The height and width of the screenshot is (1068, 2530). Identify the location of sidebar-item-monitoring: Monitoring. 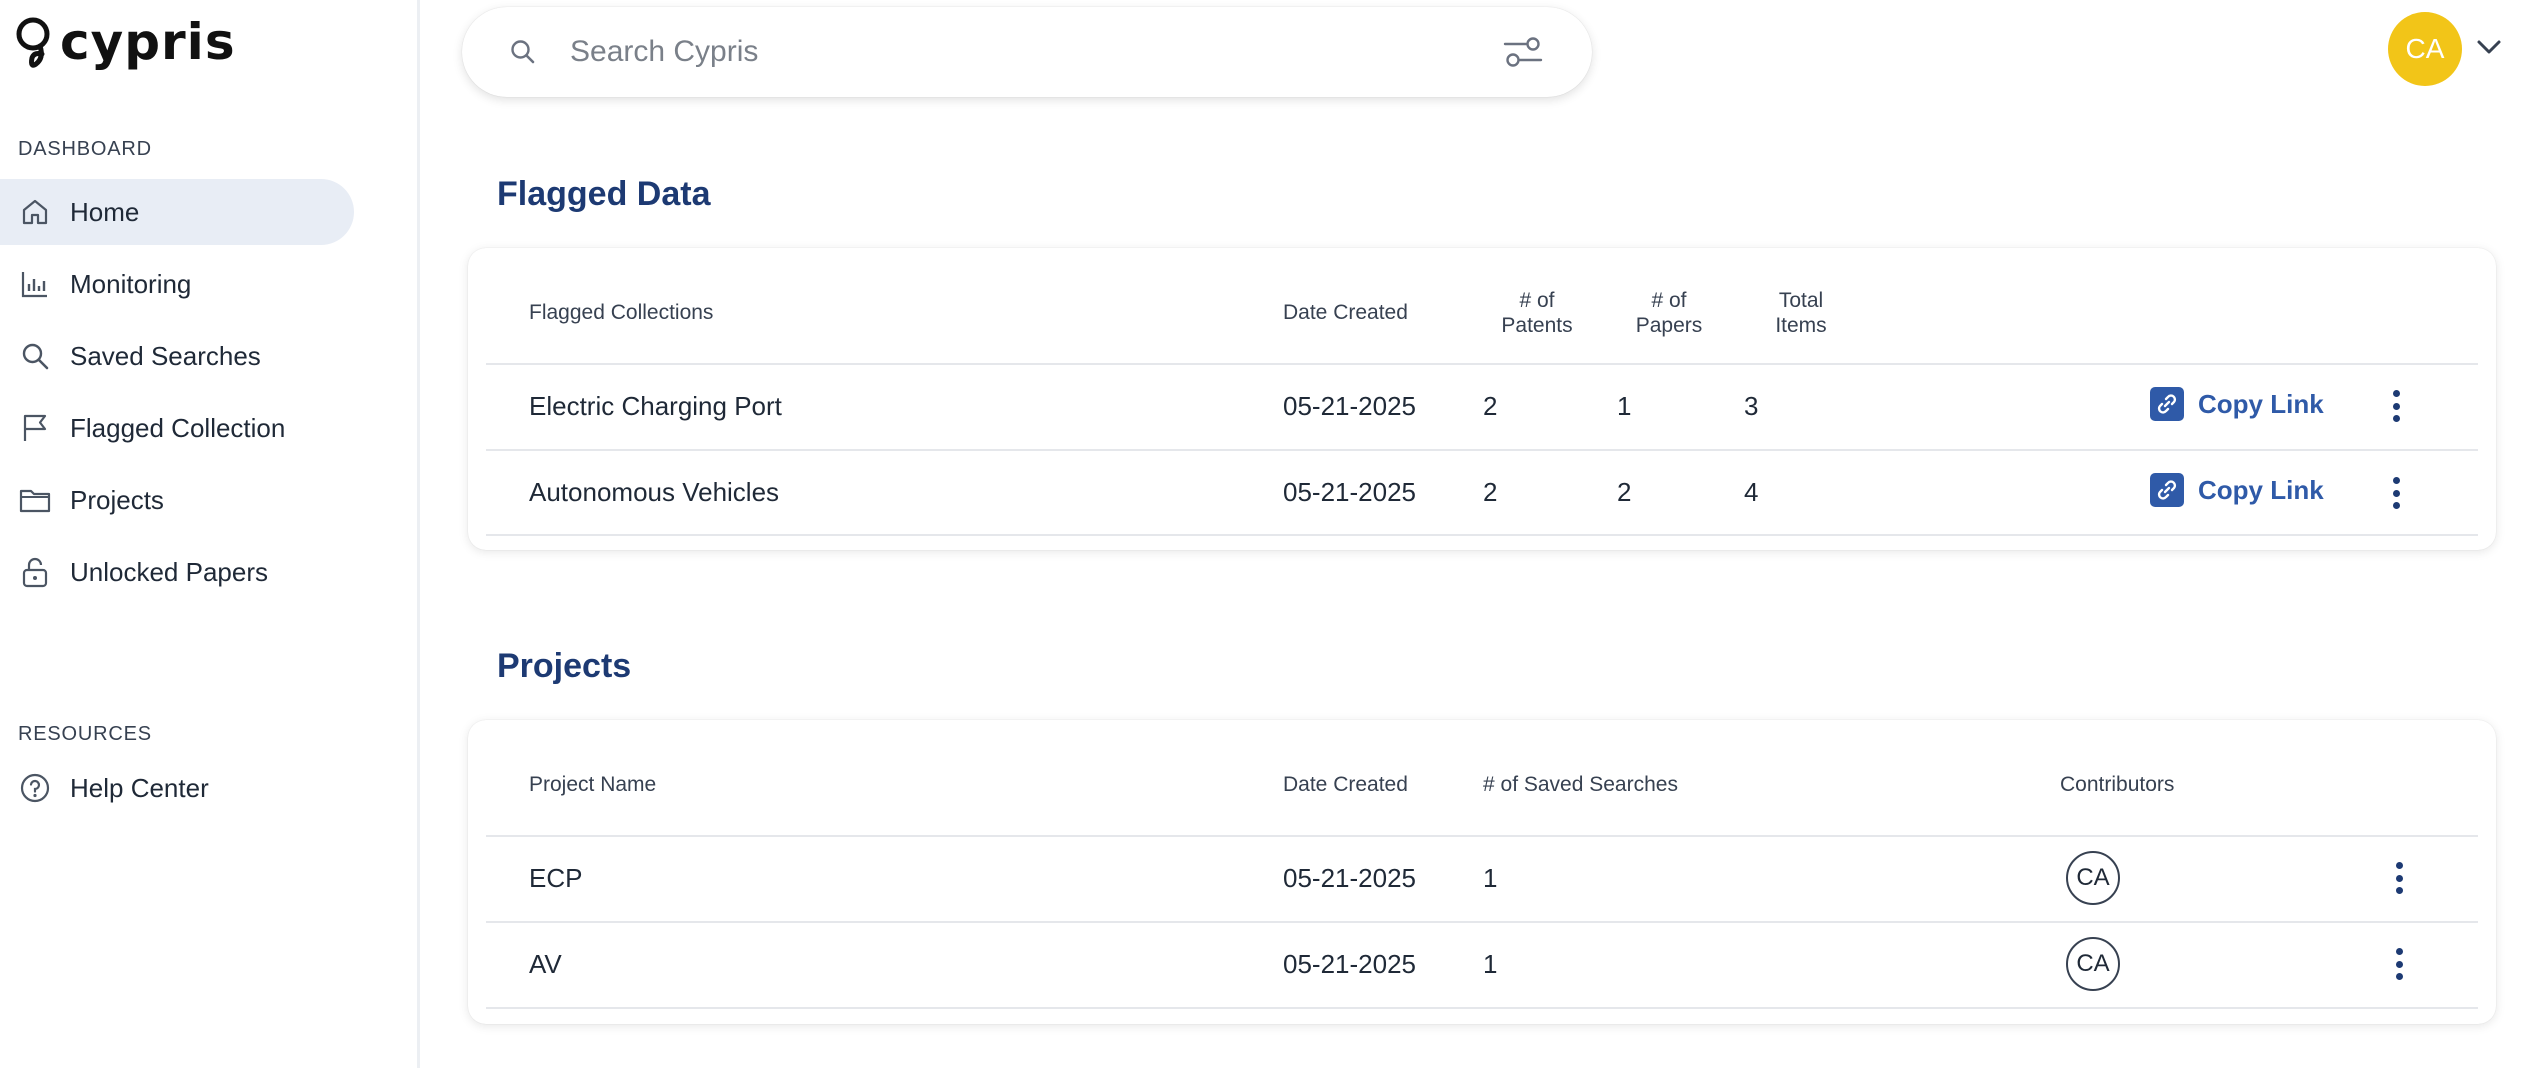
(177, 284).